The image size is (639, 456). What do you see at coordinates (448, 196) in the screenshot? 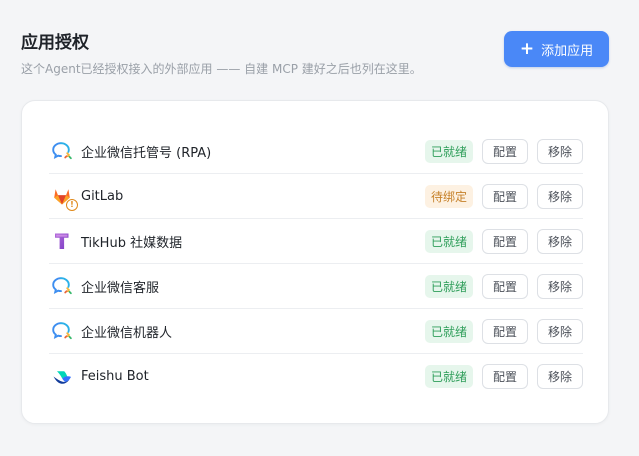
I see `status-badge: 待绑定` at bounding box center [448, 196].